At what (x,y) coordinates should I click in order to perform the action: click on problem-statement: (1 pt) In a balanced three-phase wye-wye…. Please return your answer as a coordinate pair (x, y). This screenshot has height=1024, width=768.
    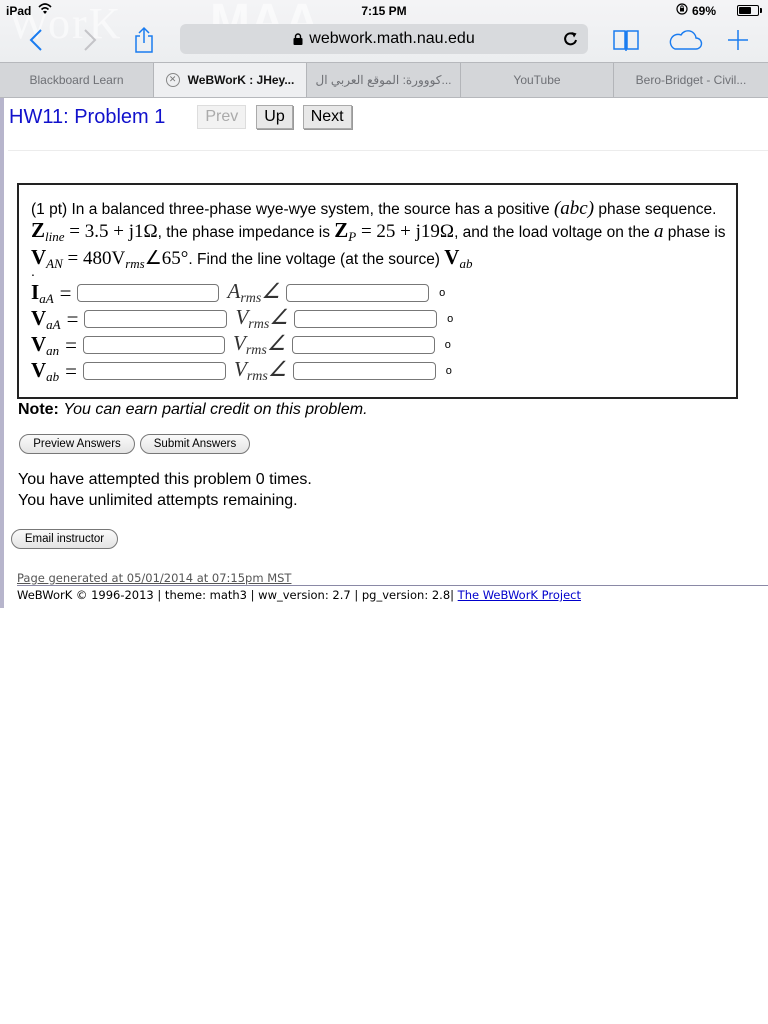
    Looking at the image, I should click on (378, 234).